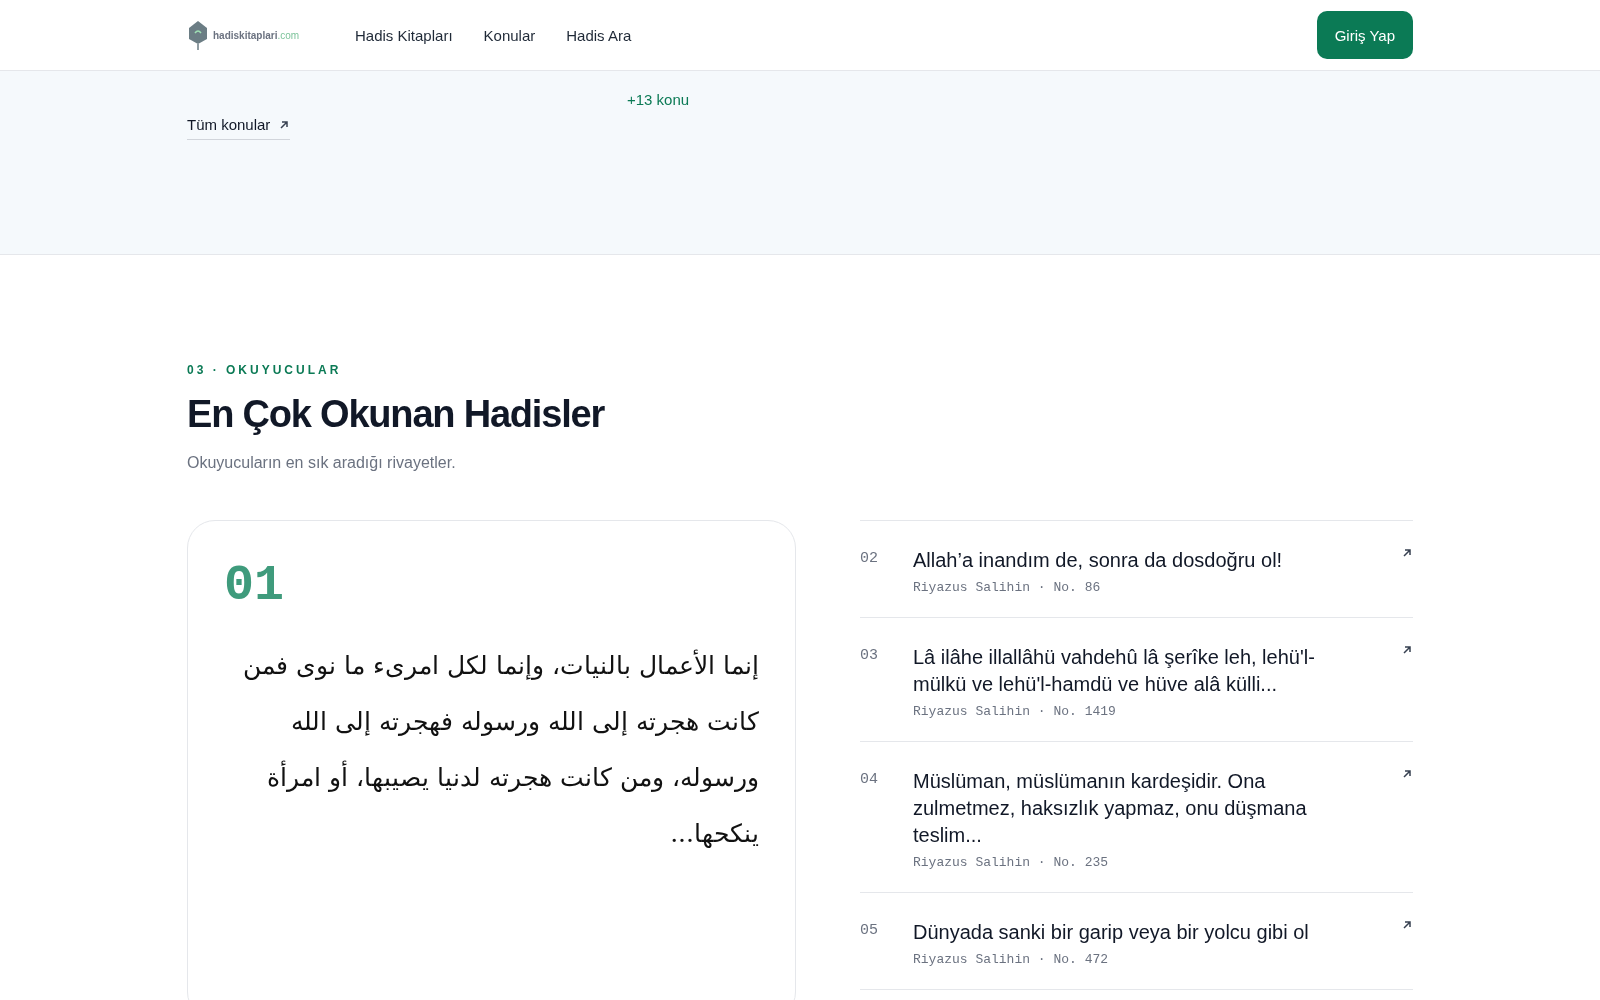 This screenshot has width=1600, height=1000. What do you see at coordinates (869, 656) in the screenshot?
I see `rank-number: 03` at bounding box center [869, 656].